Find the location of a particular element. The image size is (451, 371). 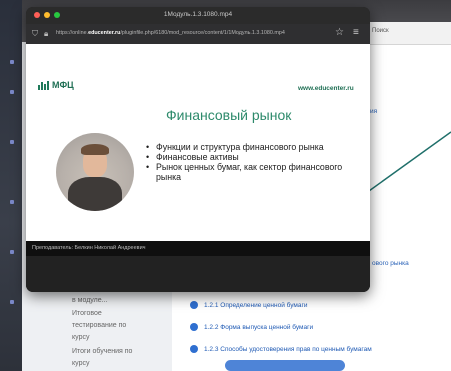

video-controls-area is located at coordinates (198, 274).